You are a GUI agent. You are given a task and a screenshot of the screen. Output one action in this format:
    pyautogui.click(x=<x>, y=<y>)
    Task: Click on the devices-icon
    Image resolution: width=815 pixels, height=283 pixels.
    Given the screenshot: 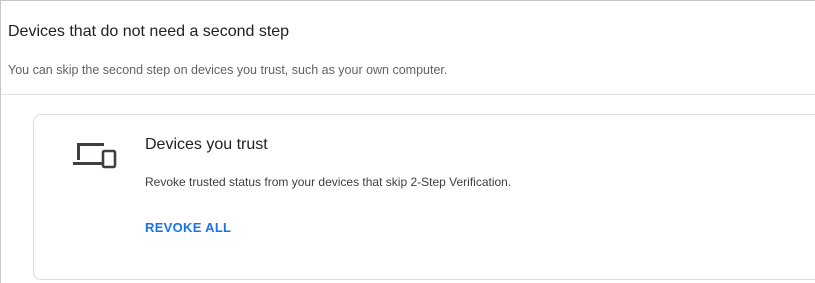 What is the action you would take?
    pyautogui.click(x=95, y=156)
    